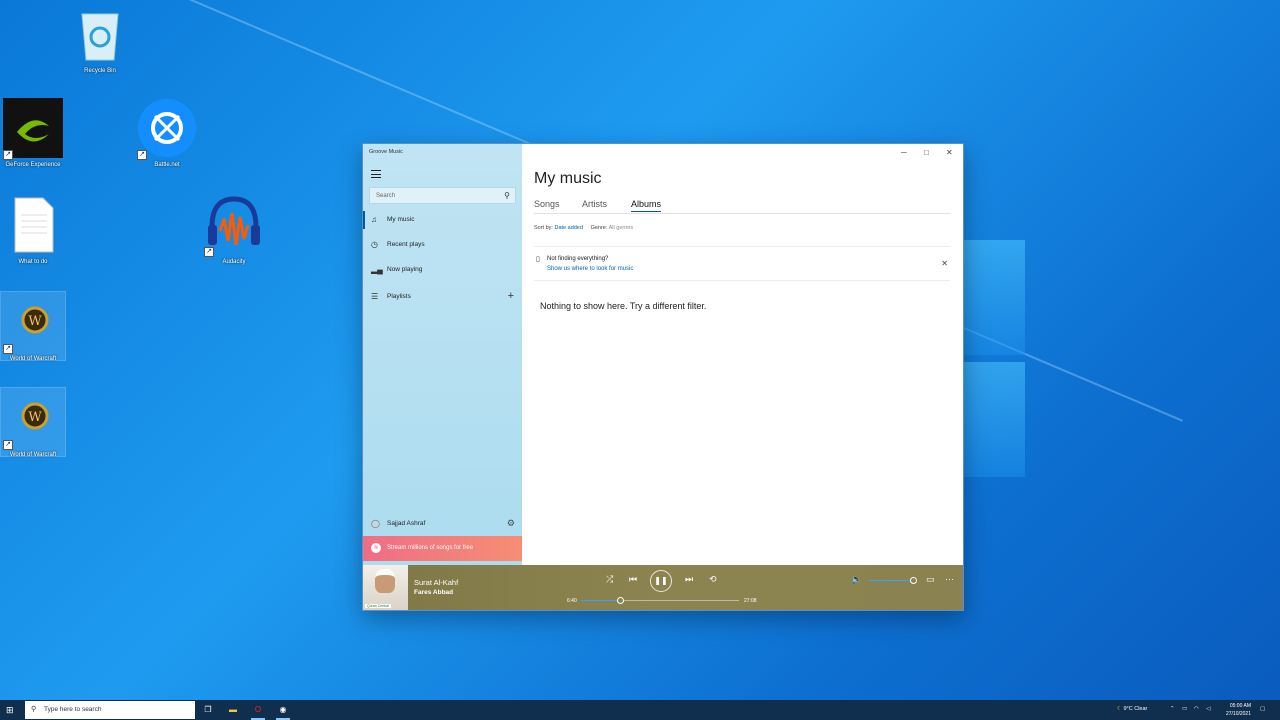 The height and width of the screenshot is (720, 1280). I want to click on page-title: My music, so click(568, 178).